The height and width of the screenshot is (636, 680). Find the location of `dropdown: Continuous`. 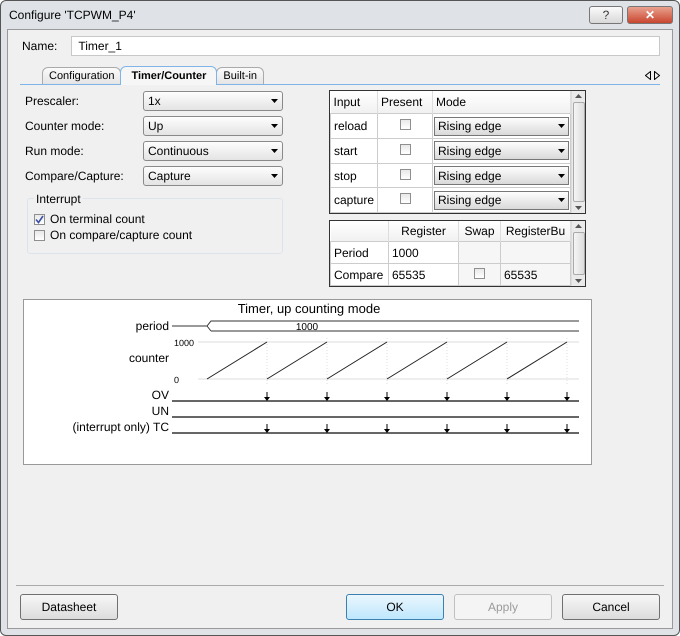

dropdown: Continuous is located at coordinates (213, 150).